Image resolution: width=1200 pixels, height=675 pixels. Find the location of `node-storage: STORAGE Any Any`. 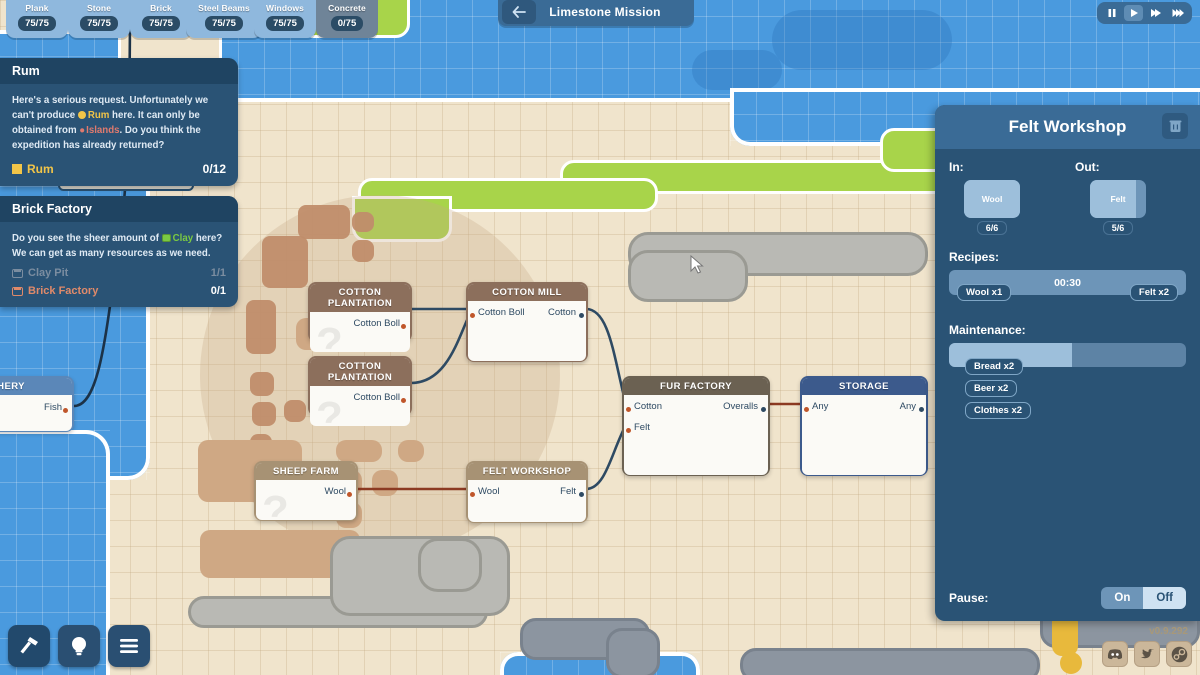

node-storage: STORAGE Any Any is located at coordinates (864, 426).